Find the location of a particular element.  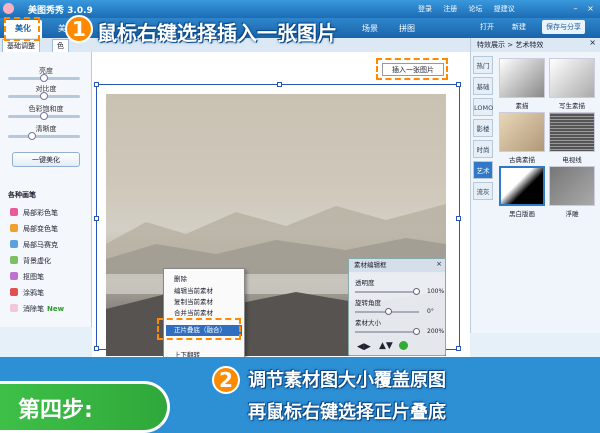

pen-mosaic: 局部马赛克 is located at coordinates (34, 245).